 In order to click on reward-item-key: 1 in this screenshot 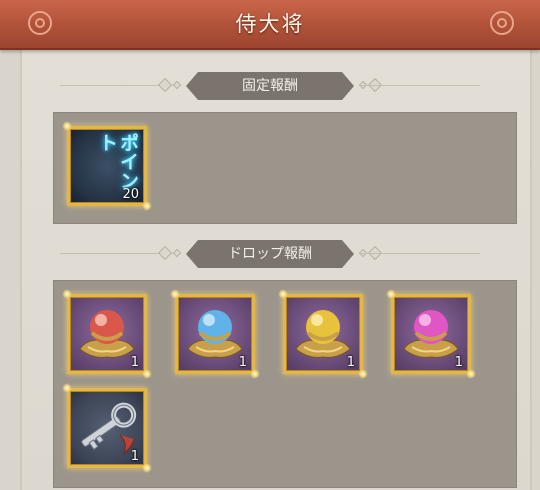, I will do `click(107, 428)`.